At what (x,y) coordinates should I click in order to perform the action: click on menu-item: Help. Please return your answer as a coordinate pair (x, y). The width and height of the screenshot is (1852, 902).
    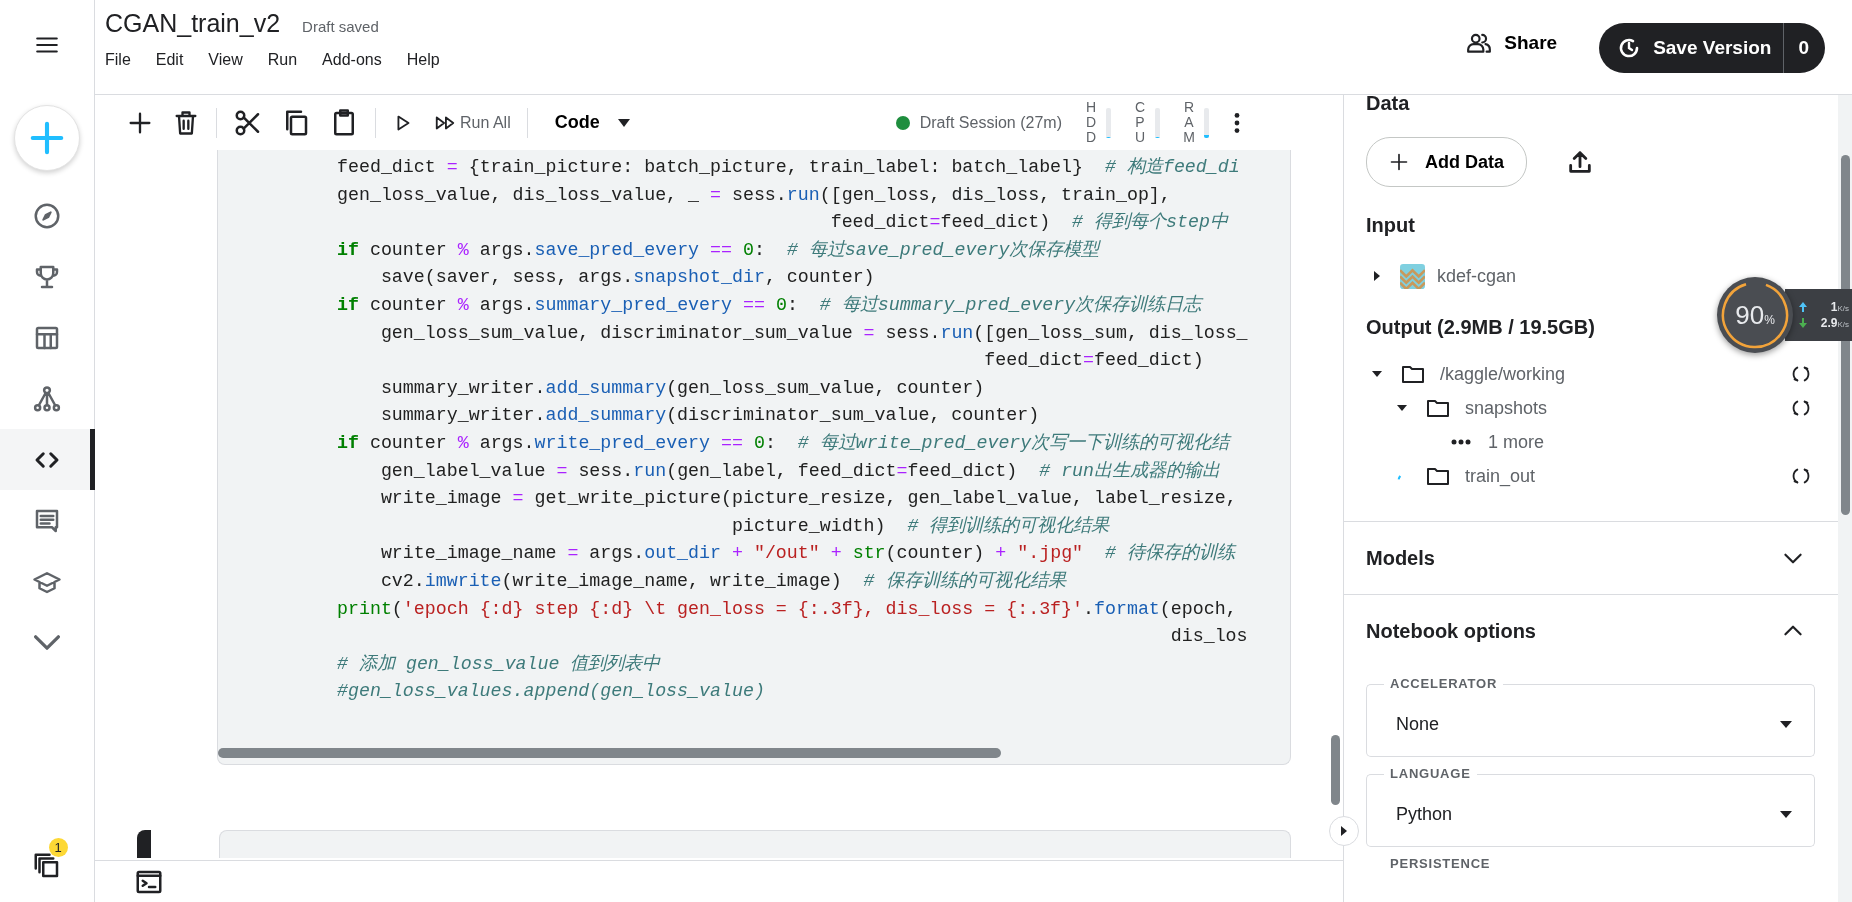
    Looking at the image, I should click on (423, 60).